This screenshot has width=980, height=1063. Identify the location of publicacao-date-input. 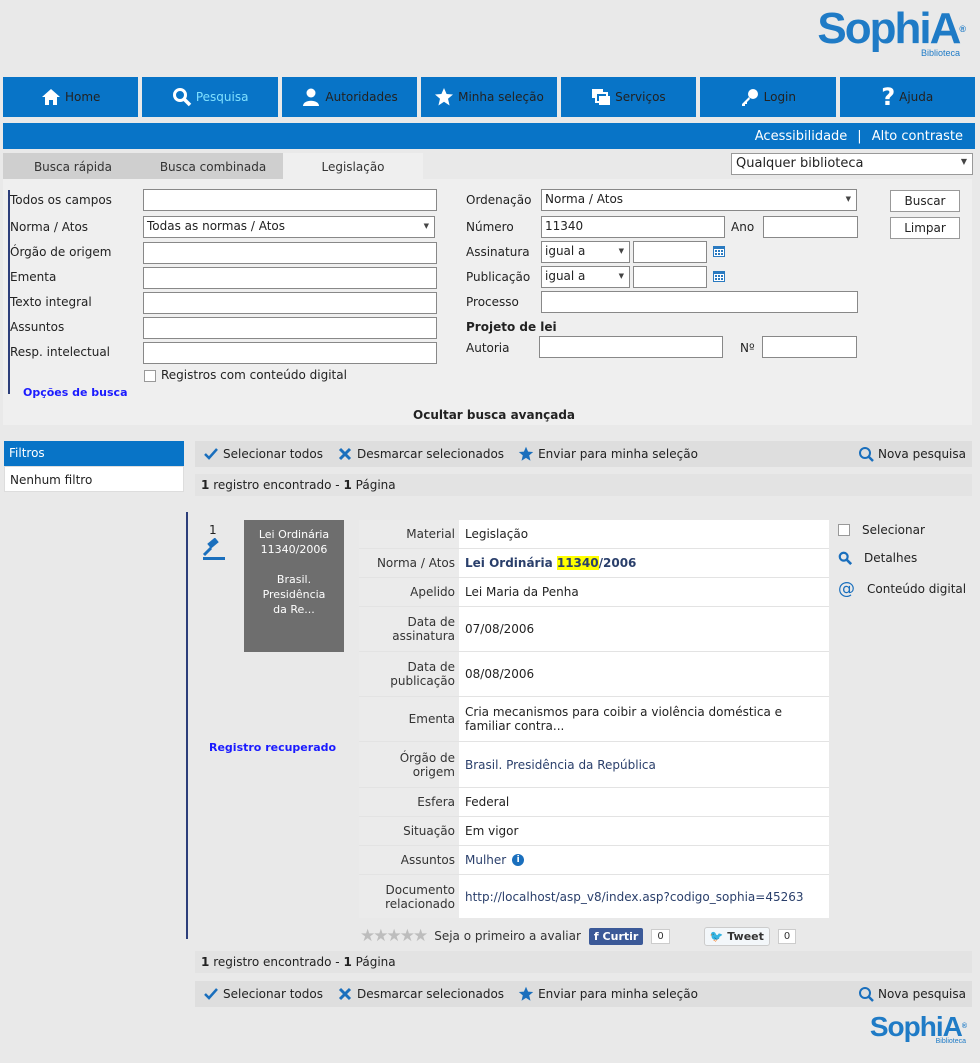
(670, 277).